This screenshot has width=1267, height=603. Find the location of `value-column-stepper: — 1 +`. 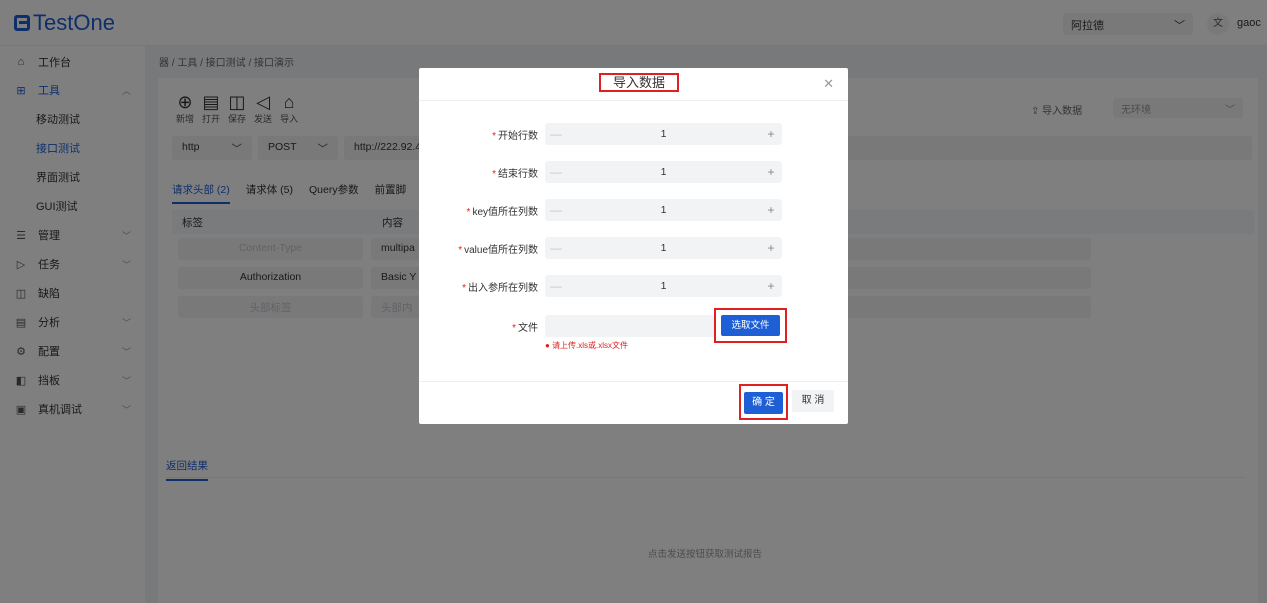

value-column-stepper: — 1 + is located at coordinates (663, 248).